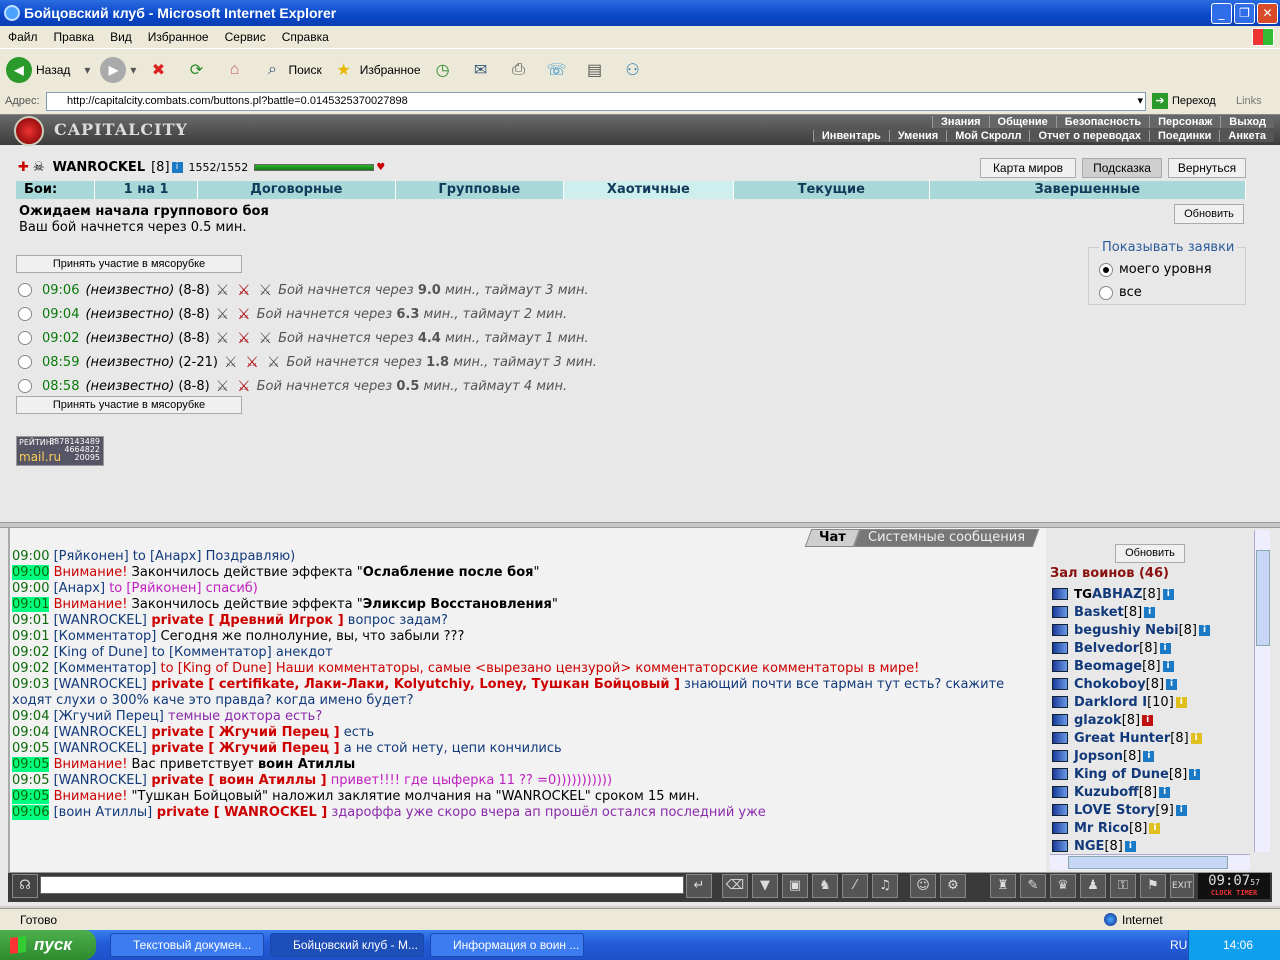 This screenshot has width=1280, height=960. I want to click on user-name: Chokoboy, so click(1110, 684).